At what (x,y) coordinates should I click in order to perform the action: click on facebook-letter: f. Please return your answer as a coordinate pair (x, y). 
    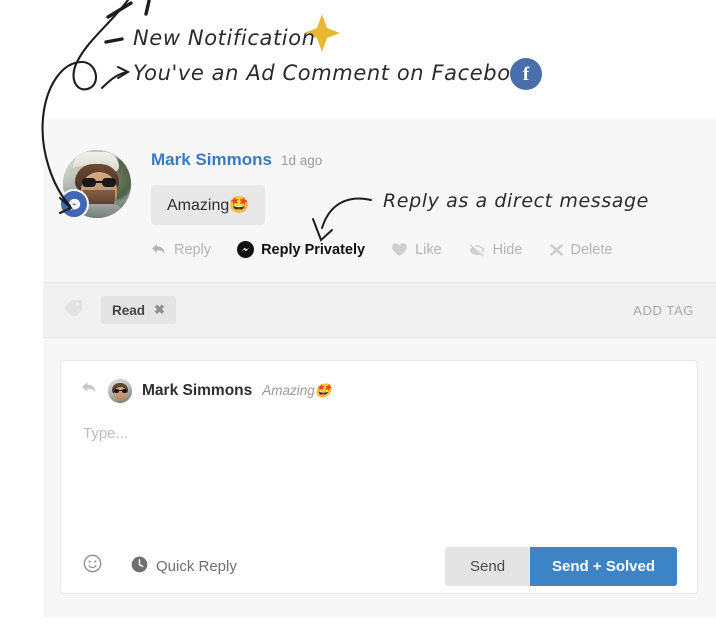
    Looking at the image, I should click on (526, 74).